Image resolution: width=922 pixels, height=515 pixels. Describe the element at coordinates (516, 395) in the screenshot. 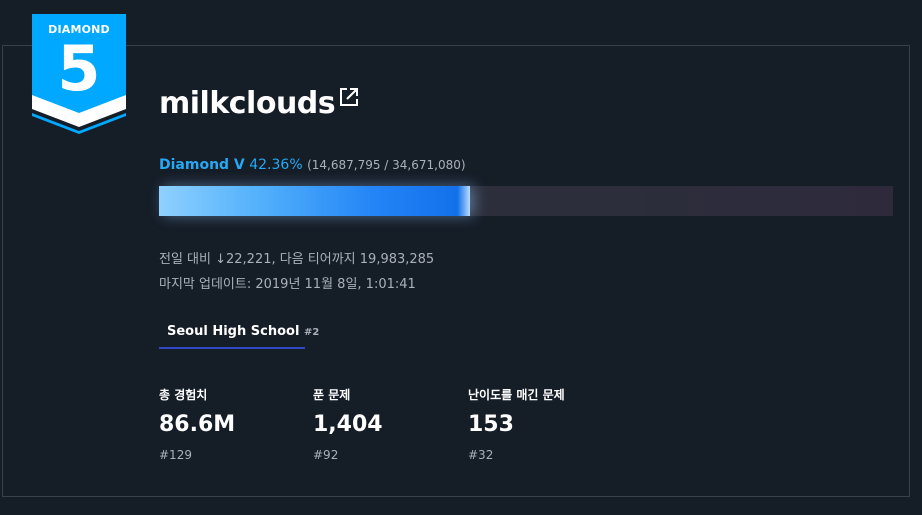

I see `stat-label: 난이도를 매긴 문제` at that location.